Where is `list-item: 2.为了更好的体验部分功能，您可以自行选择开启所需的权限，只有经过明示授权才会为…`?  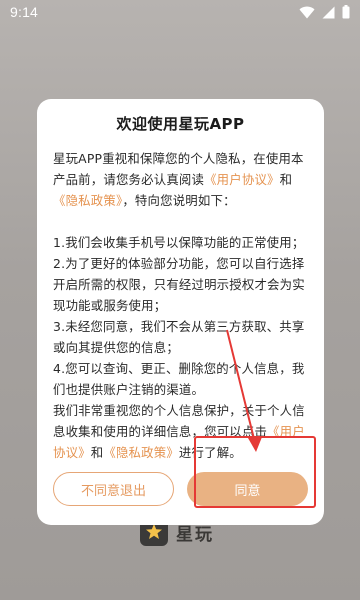
list-item: 2.为了更好的体验部分功能，您可以自行选择开启所需的权限，只有经过明示授权才会为… is located at coordinates (179, 284).